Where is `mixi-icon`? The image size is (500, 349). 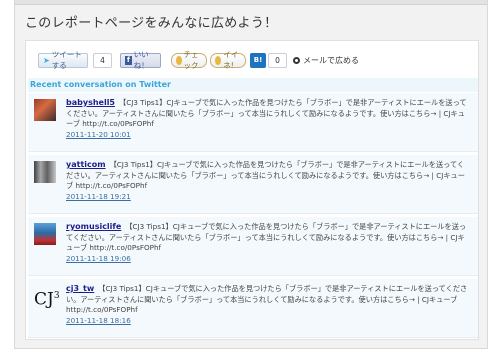 mixi-icon is located at coordinates (179, 60).